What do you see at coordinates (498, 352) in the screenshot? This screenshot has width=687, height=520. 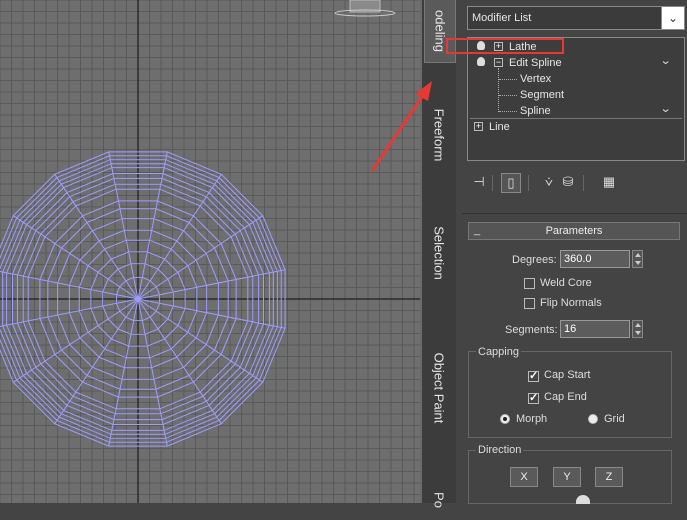 I see `capping-group-title: Capping` at bounding box center [498, 352].